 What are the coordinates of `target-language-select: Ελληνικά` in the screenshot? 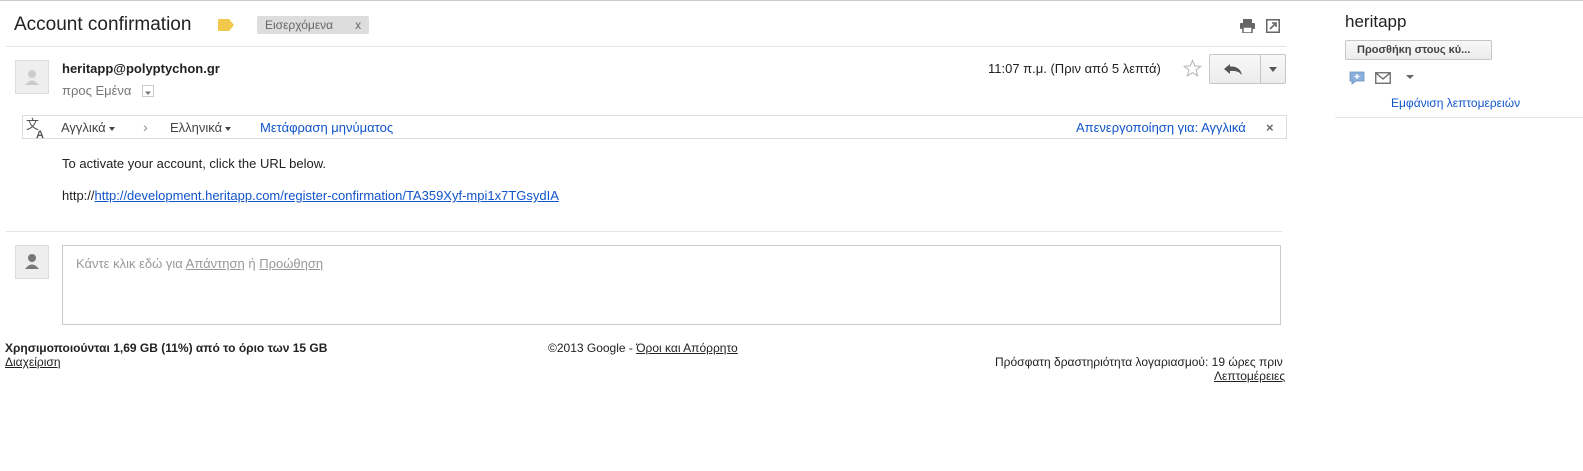 It's located at (201, 127).